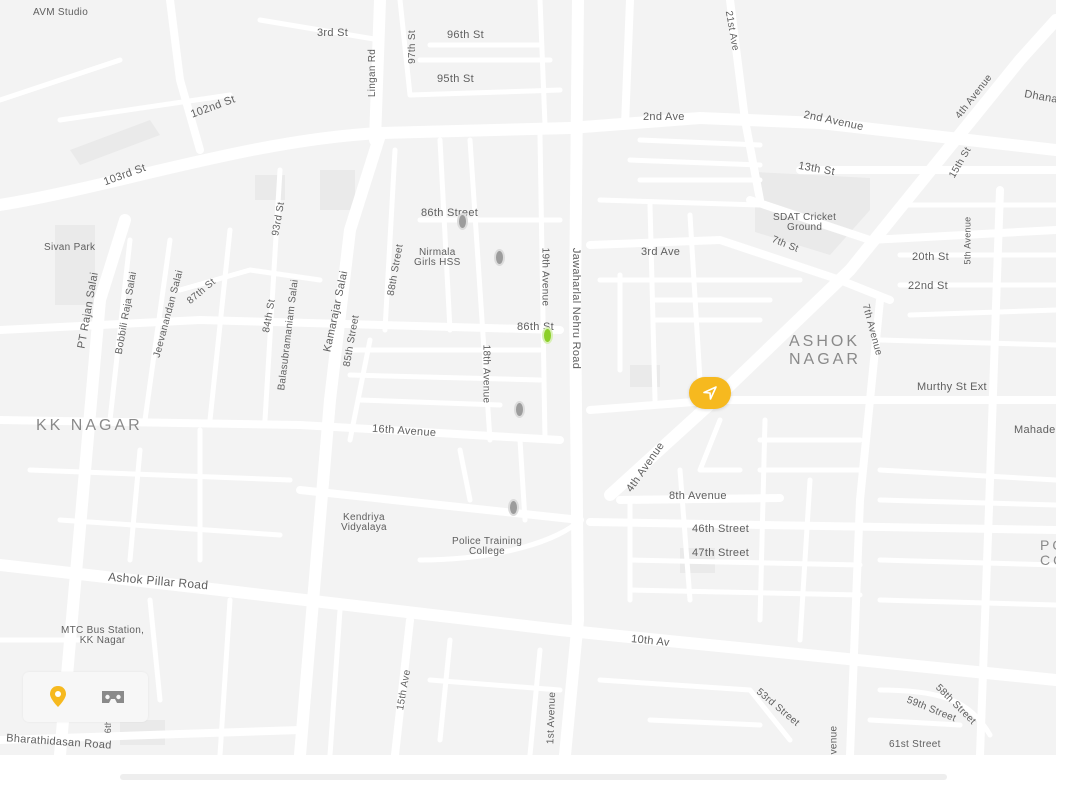 The image size is (1068, 789). What do you see at coordinates (952, 387) in the screenshot?
I see `street-label-murthy-st-ext: Murthy St Ext` at bounding box center [952, 387].